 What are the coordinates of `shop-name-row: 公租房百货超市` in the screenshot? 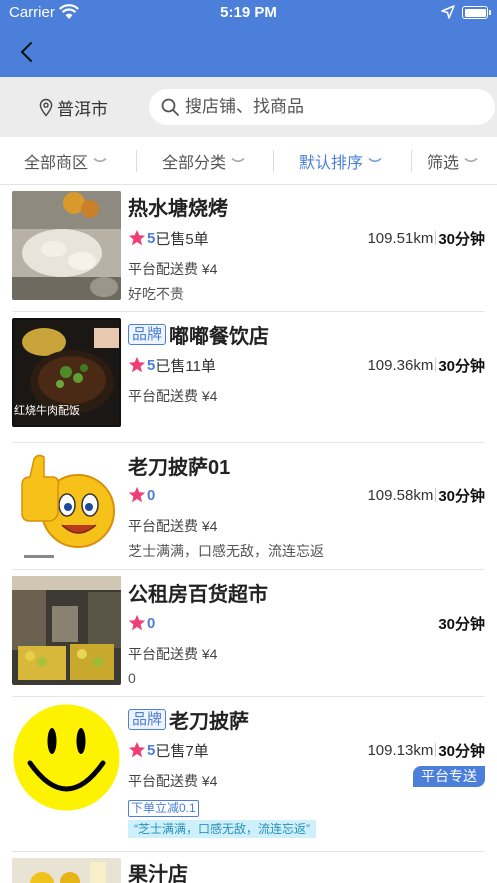 It's located at (198, 592).